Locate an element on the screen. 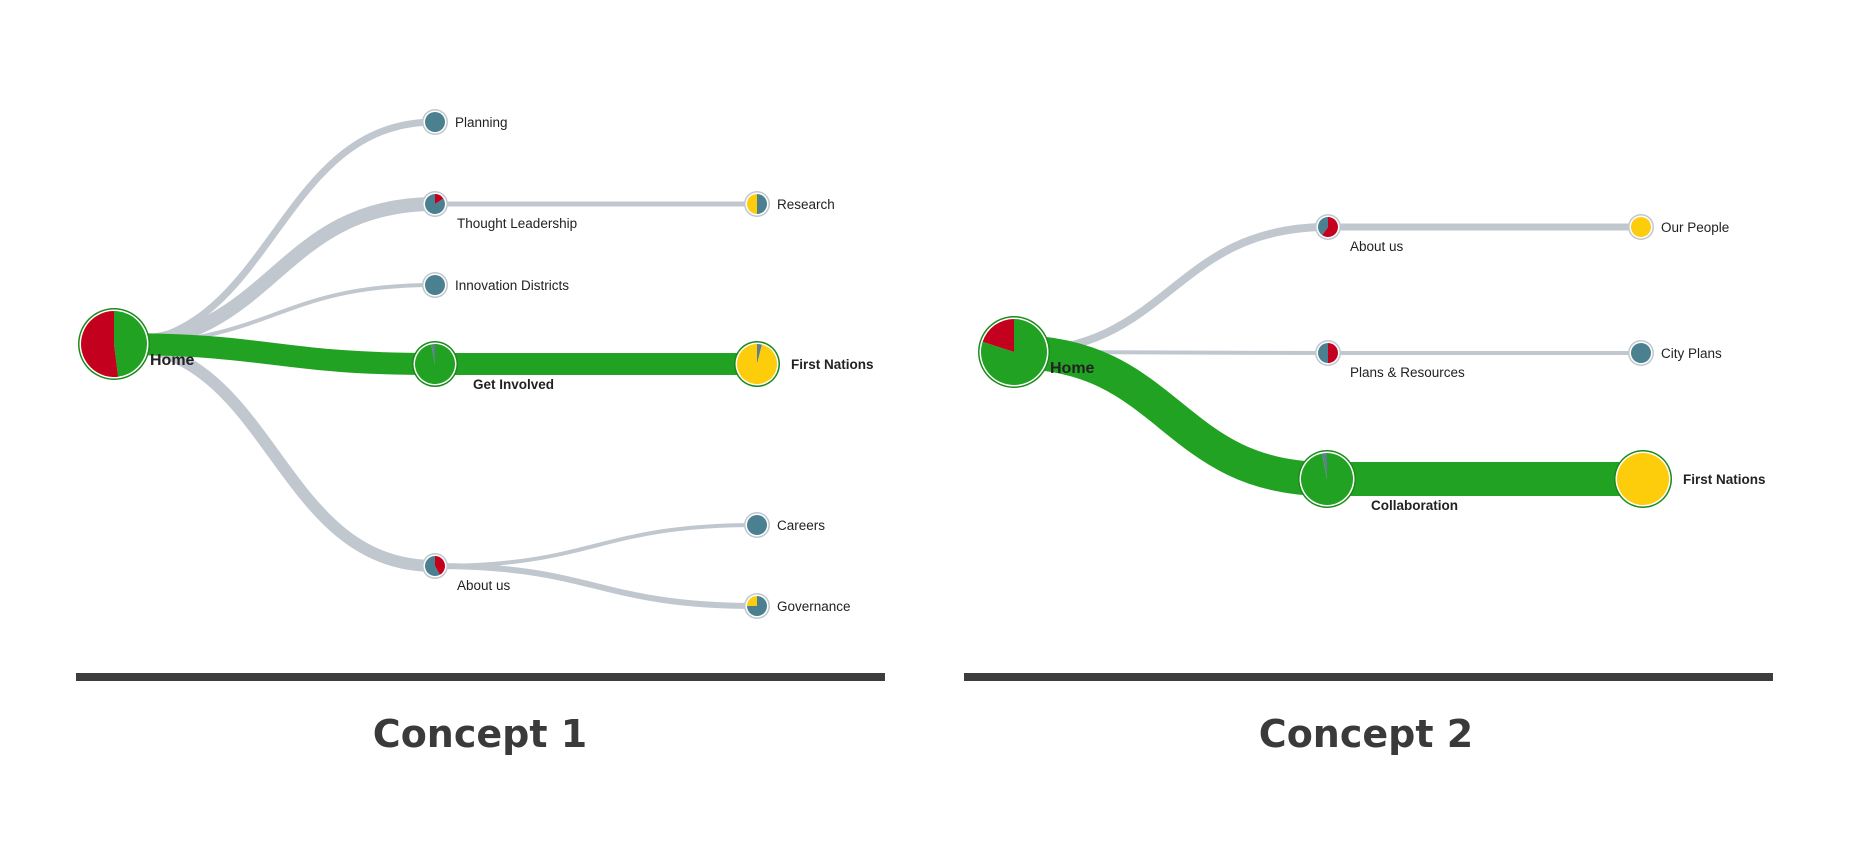  node-label: Governance is located at coordinates (814, 606).